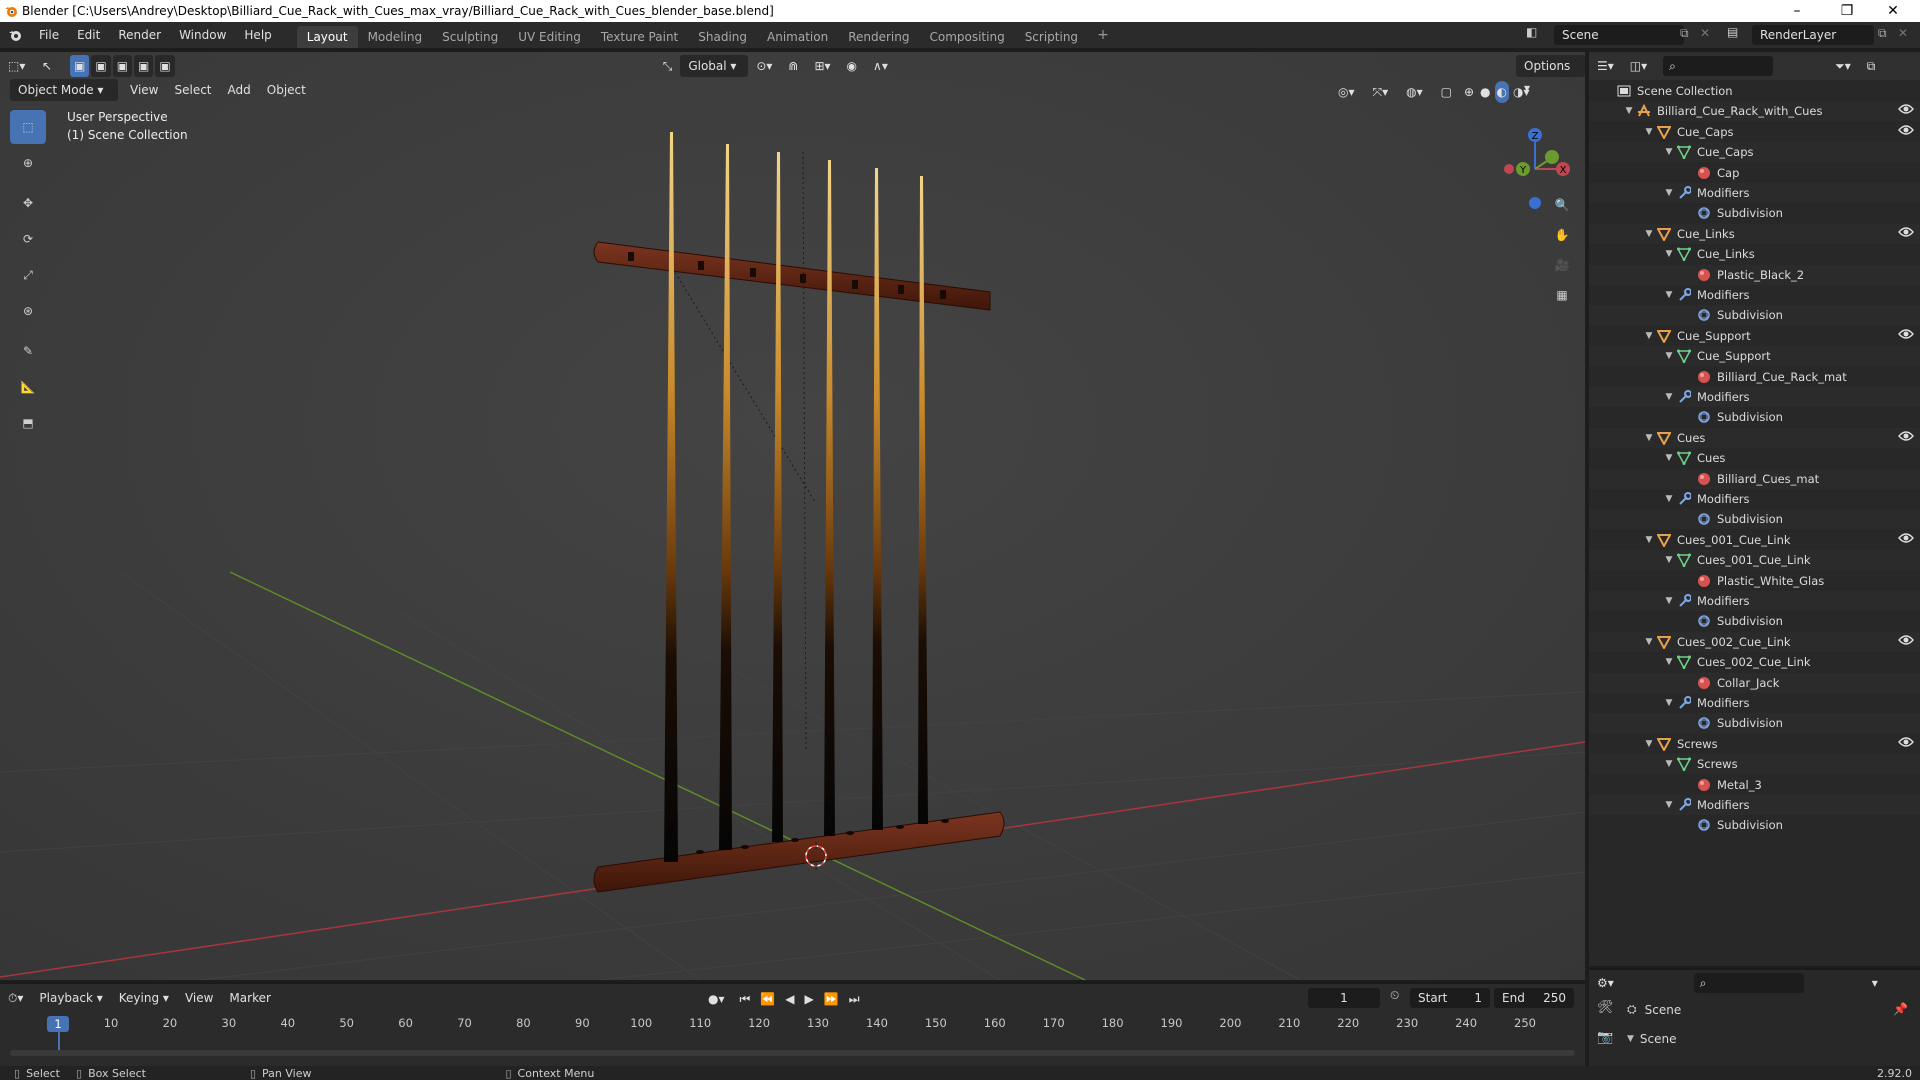 The image size is (1920, 1080). Describe the element at coordinates (1754, 356) in the screenshot. I see `outliner-row-mesh: ▼ Cue_Support` at that location.